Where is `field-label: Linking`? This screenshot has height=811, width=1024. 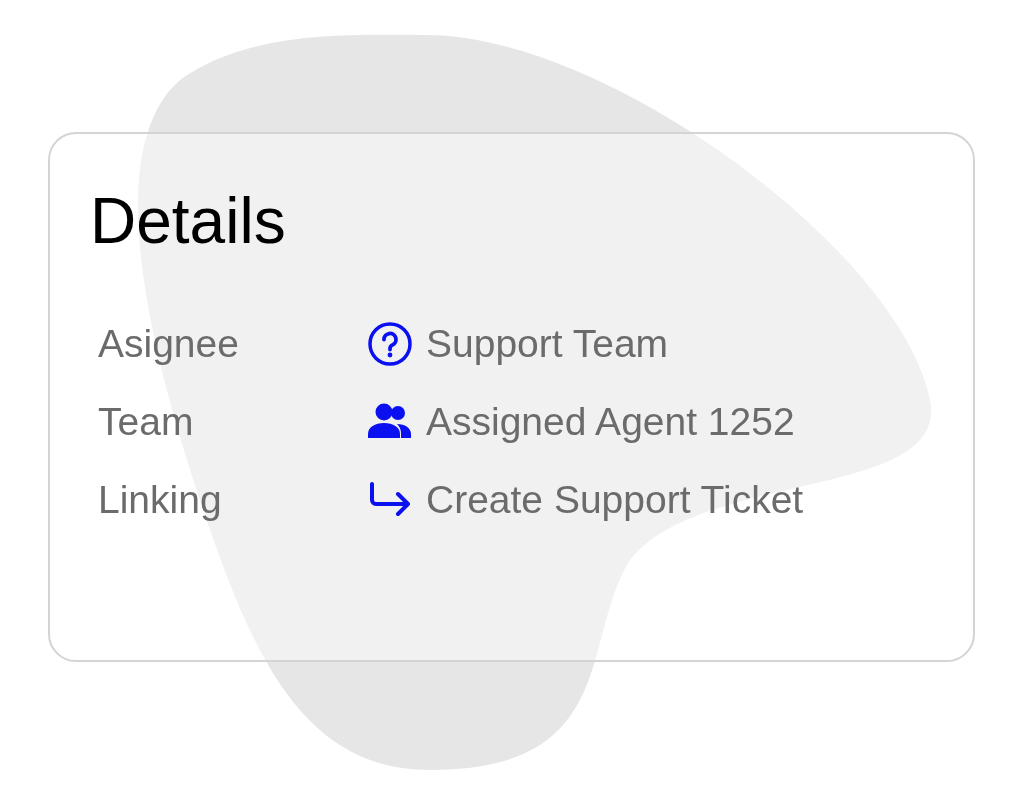 field-label: Linking is located at coordinates (160, 500).